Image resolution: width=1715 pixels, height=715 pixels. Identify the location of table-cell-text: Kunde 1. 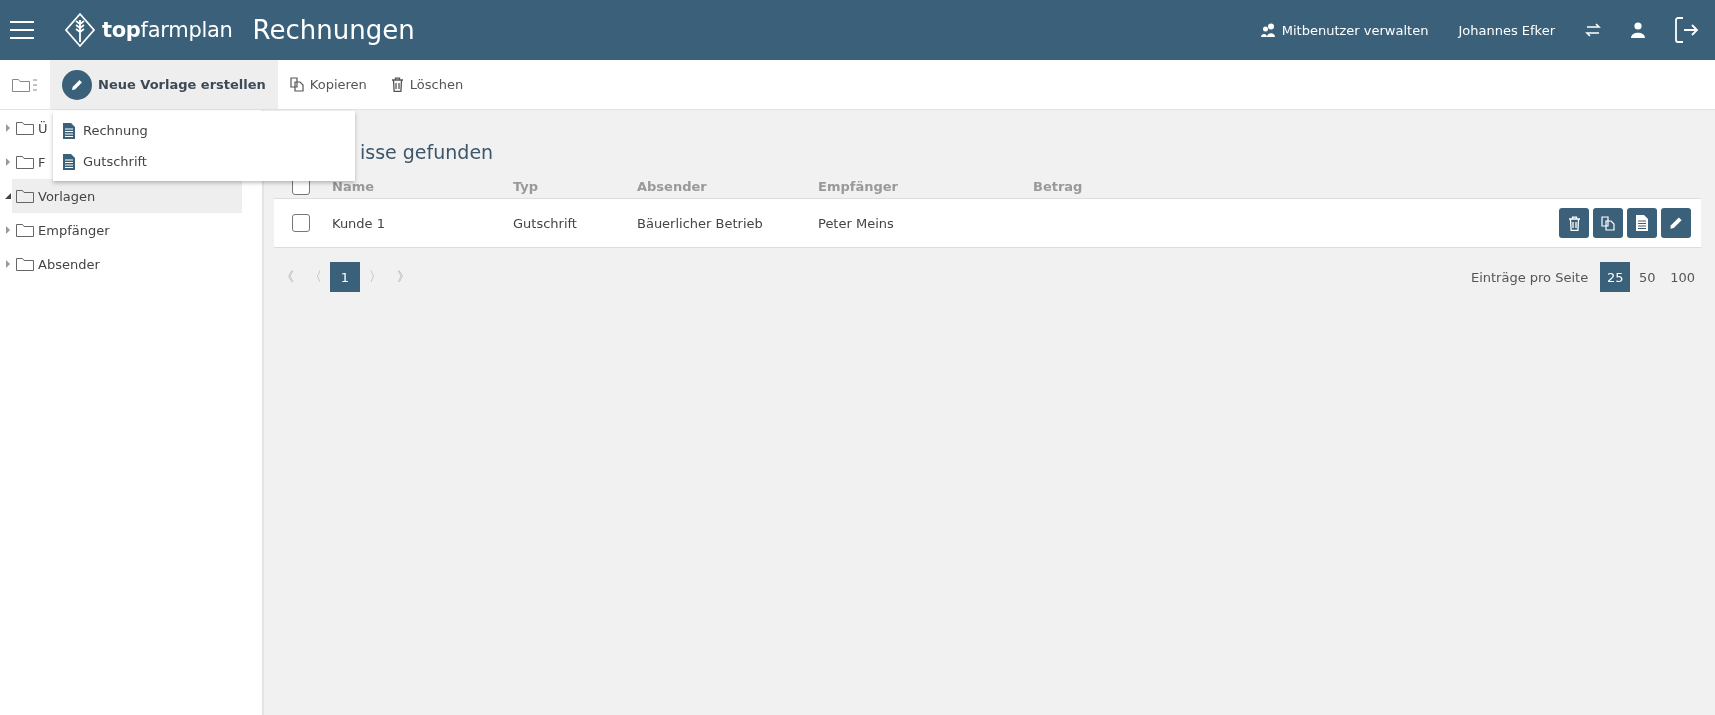
(359, 223).